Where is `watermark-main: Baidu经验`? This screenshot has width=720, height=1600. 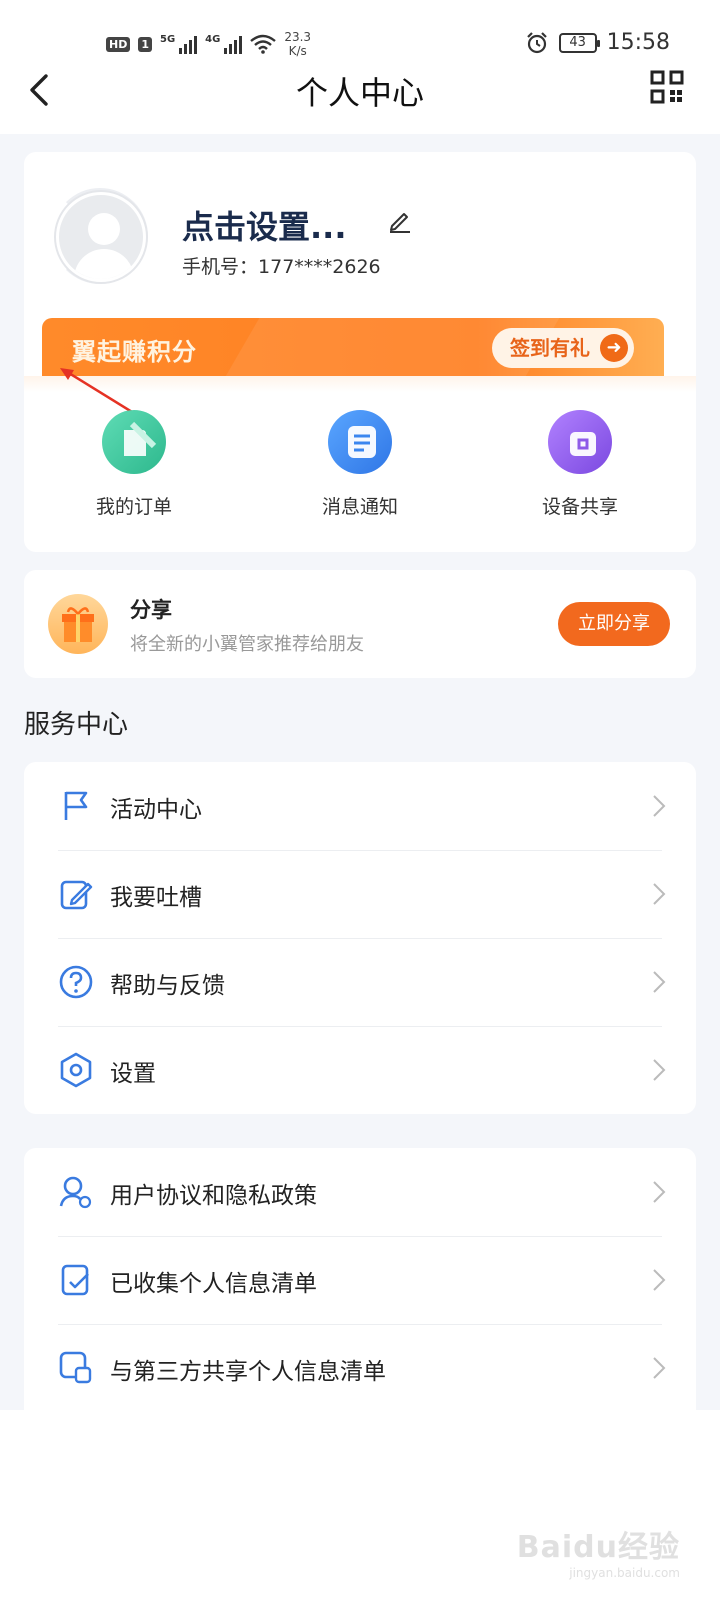 watermark-main: Baidu经验 is located at coordinates (598, 1547).